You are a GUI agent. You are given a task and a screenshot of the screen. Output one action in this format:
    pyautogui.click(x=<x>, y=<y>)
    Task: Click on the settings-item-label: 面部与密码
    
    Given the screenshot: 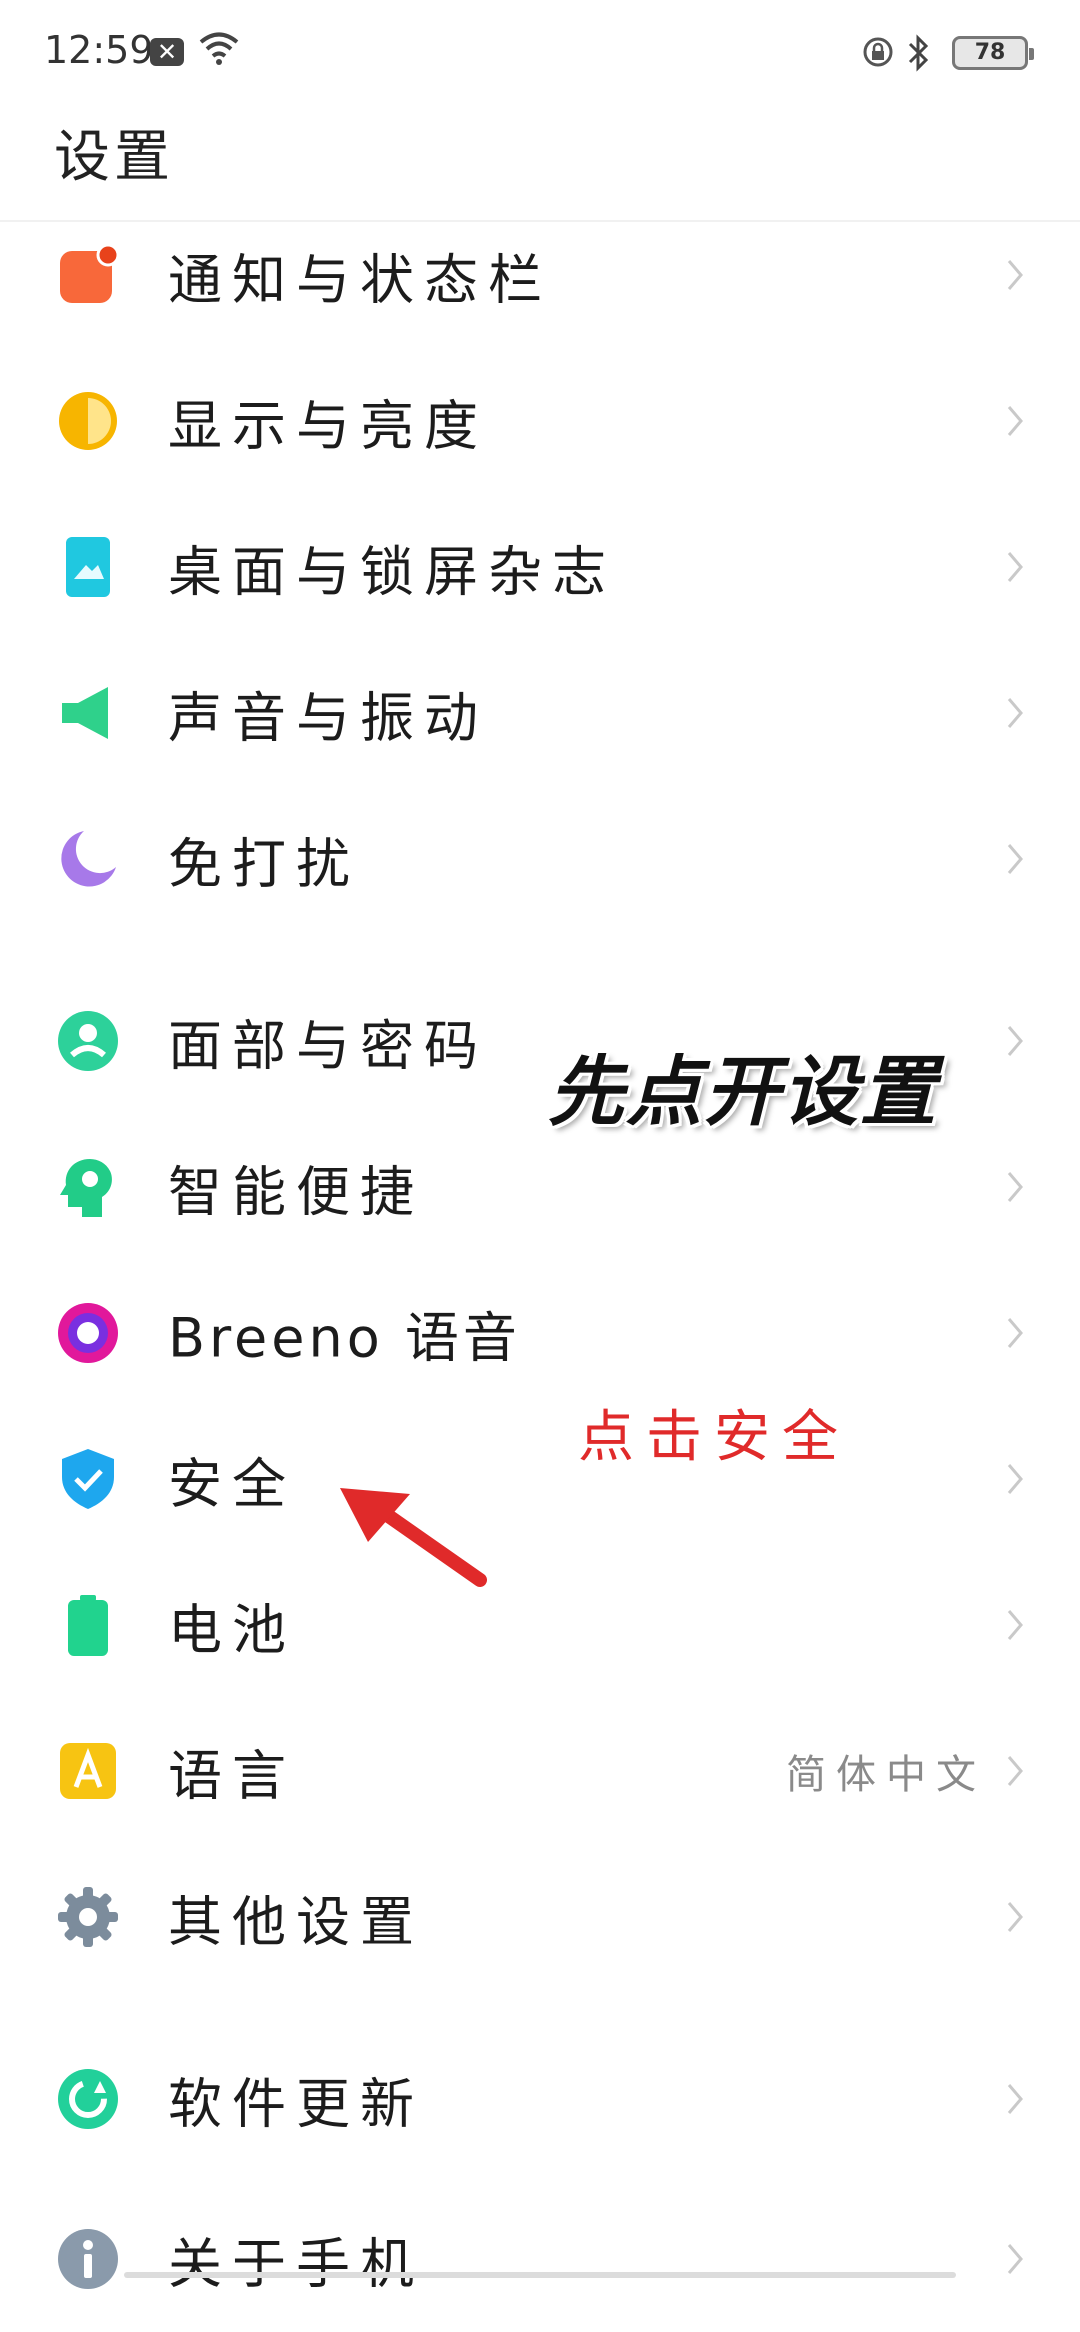 What is the action you would take?
    pyautogui.click(x=328, y=1046)
    